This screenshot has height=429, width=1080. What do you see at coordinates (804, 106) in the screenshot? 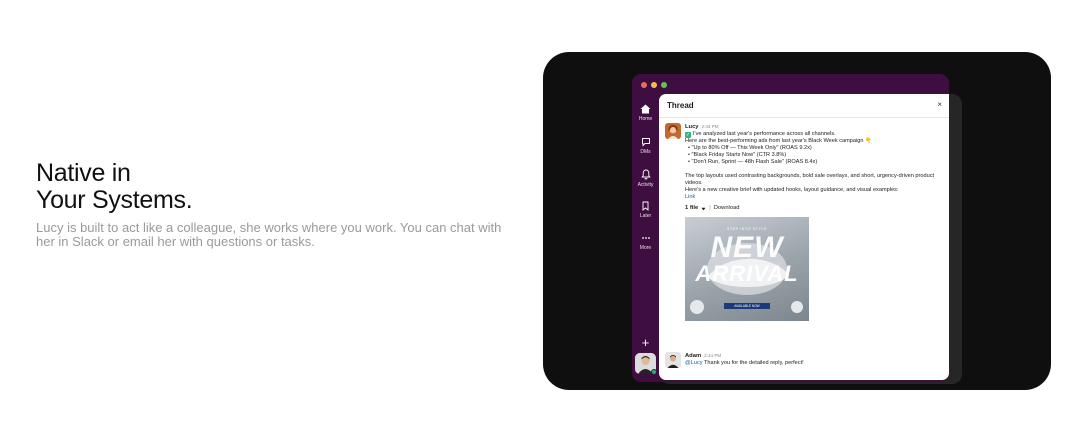
I see `thread-header: Thread ×` at bounding box center [804, 106].